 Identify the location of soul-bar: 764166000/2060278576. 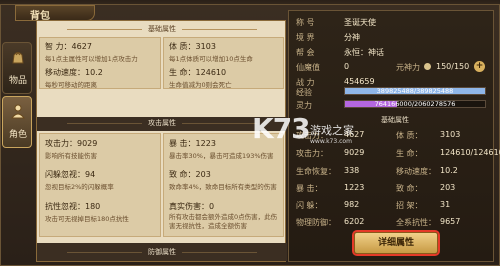
(415, 104).